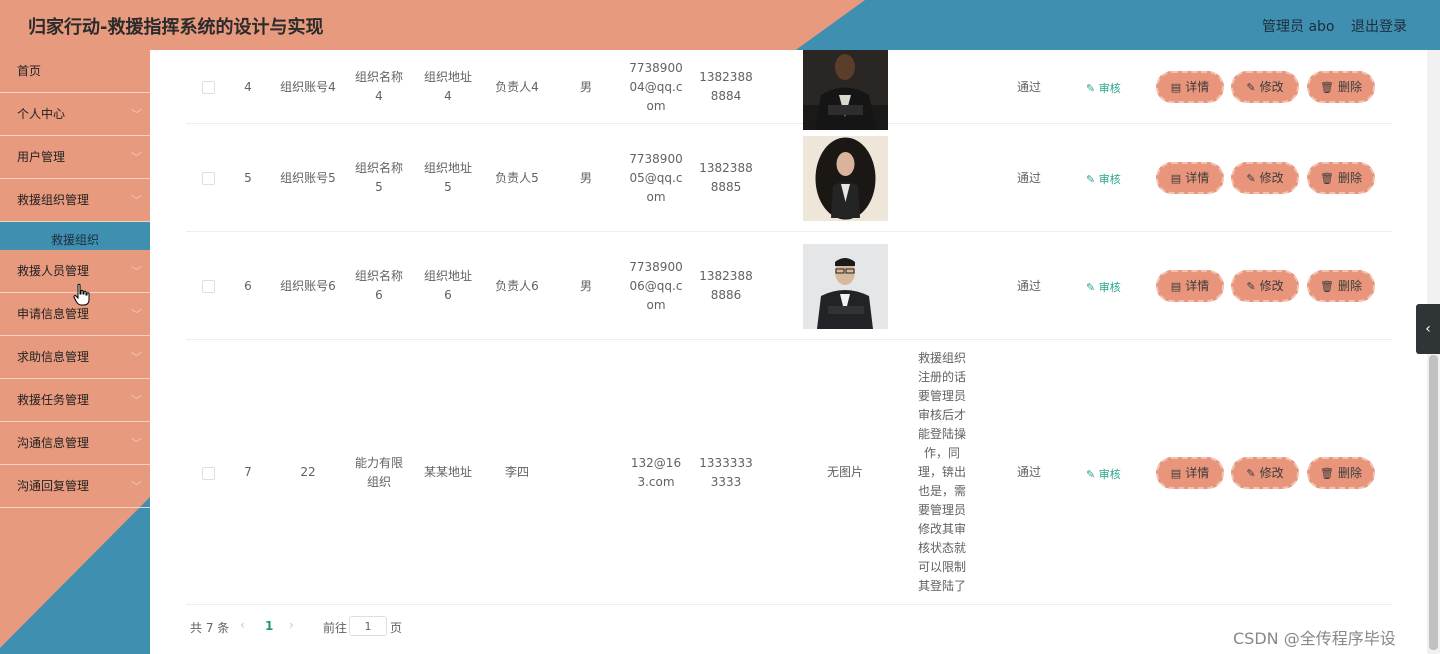 The width and height of the screenshot is (1440, 654). What do you see at coordinates (1379, 26) in the screenshot?
I see `logout-link: 退出登录` at bounding box center [1379, 26].